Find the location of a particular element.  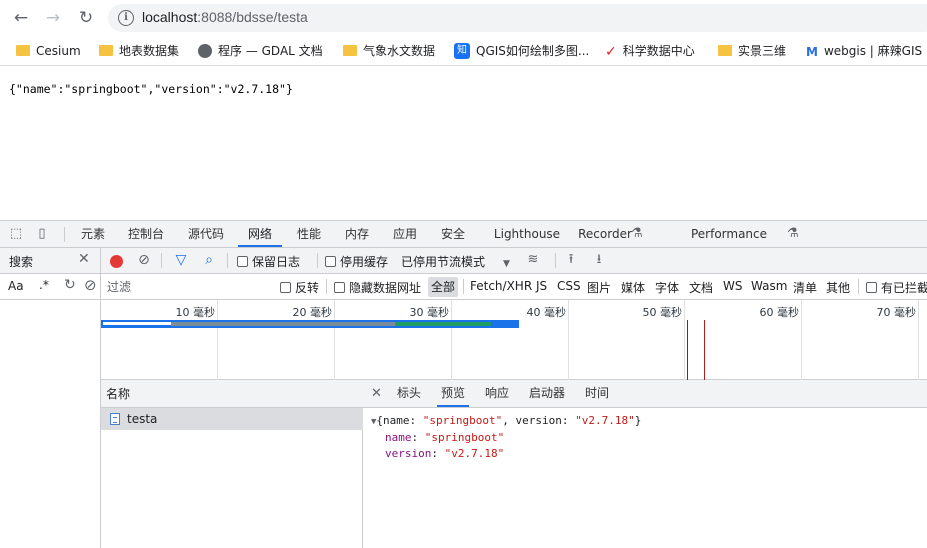

filter-type-font: 字体 is located at coordinates (667, 287).